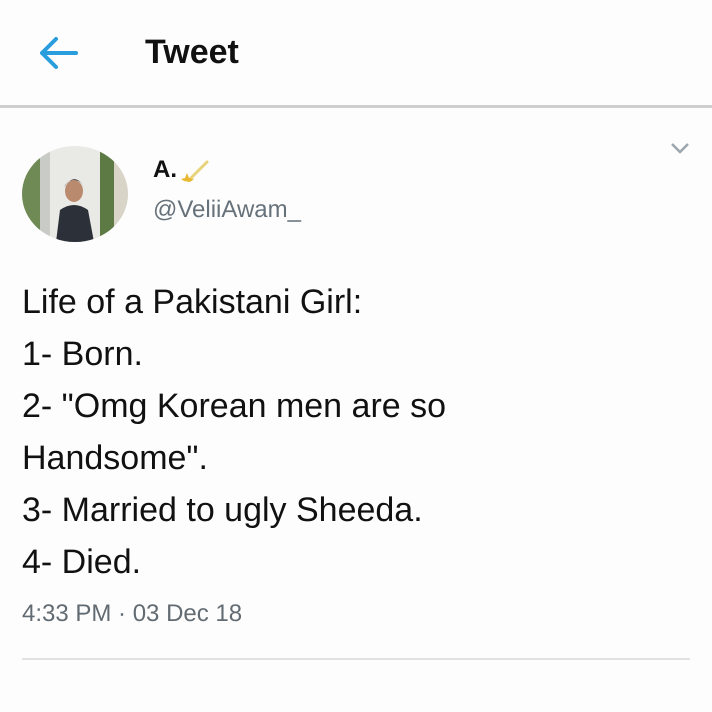  I want to click on chevron-down-icon, so click(680, 148).